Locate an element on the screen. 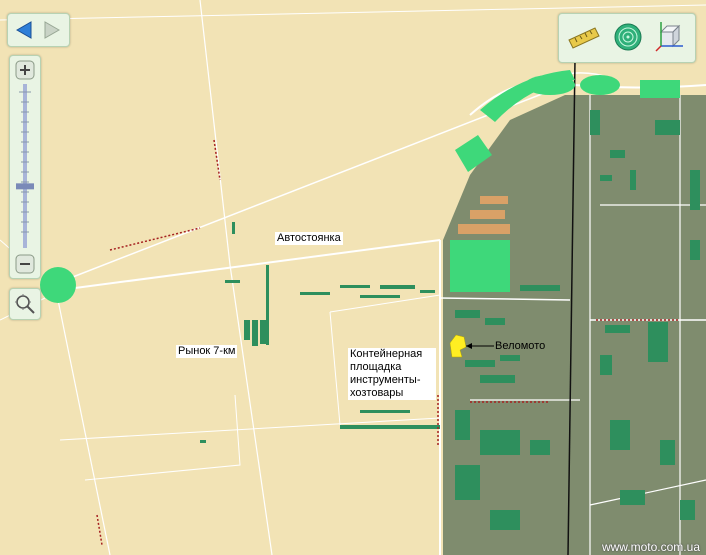  magnifier-panel is located at coordinates (25, 304).